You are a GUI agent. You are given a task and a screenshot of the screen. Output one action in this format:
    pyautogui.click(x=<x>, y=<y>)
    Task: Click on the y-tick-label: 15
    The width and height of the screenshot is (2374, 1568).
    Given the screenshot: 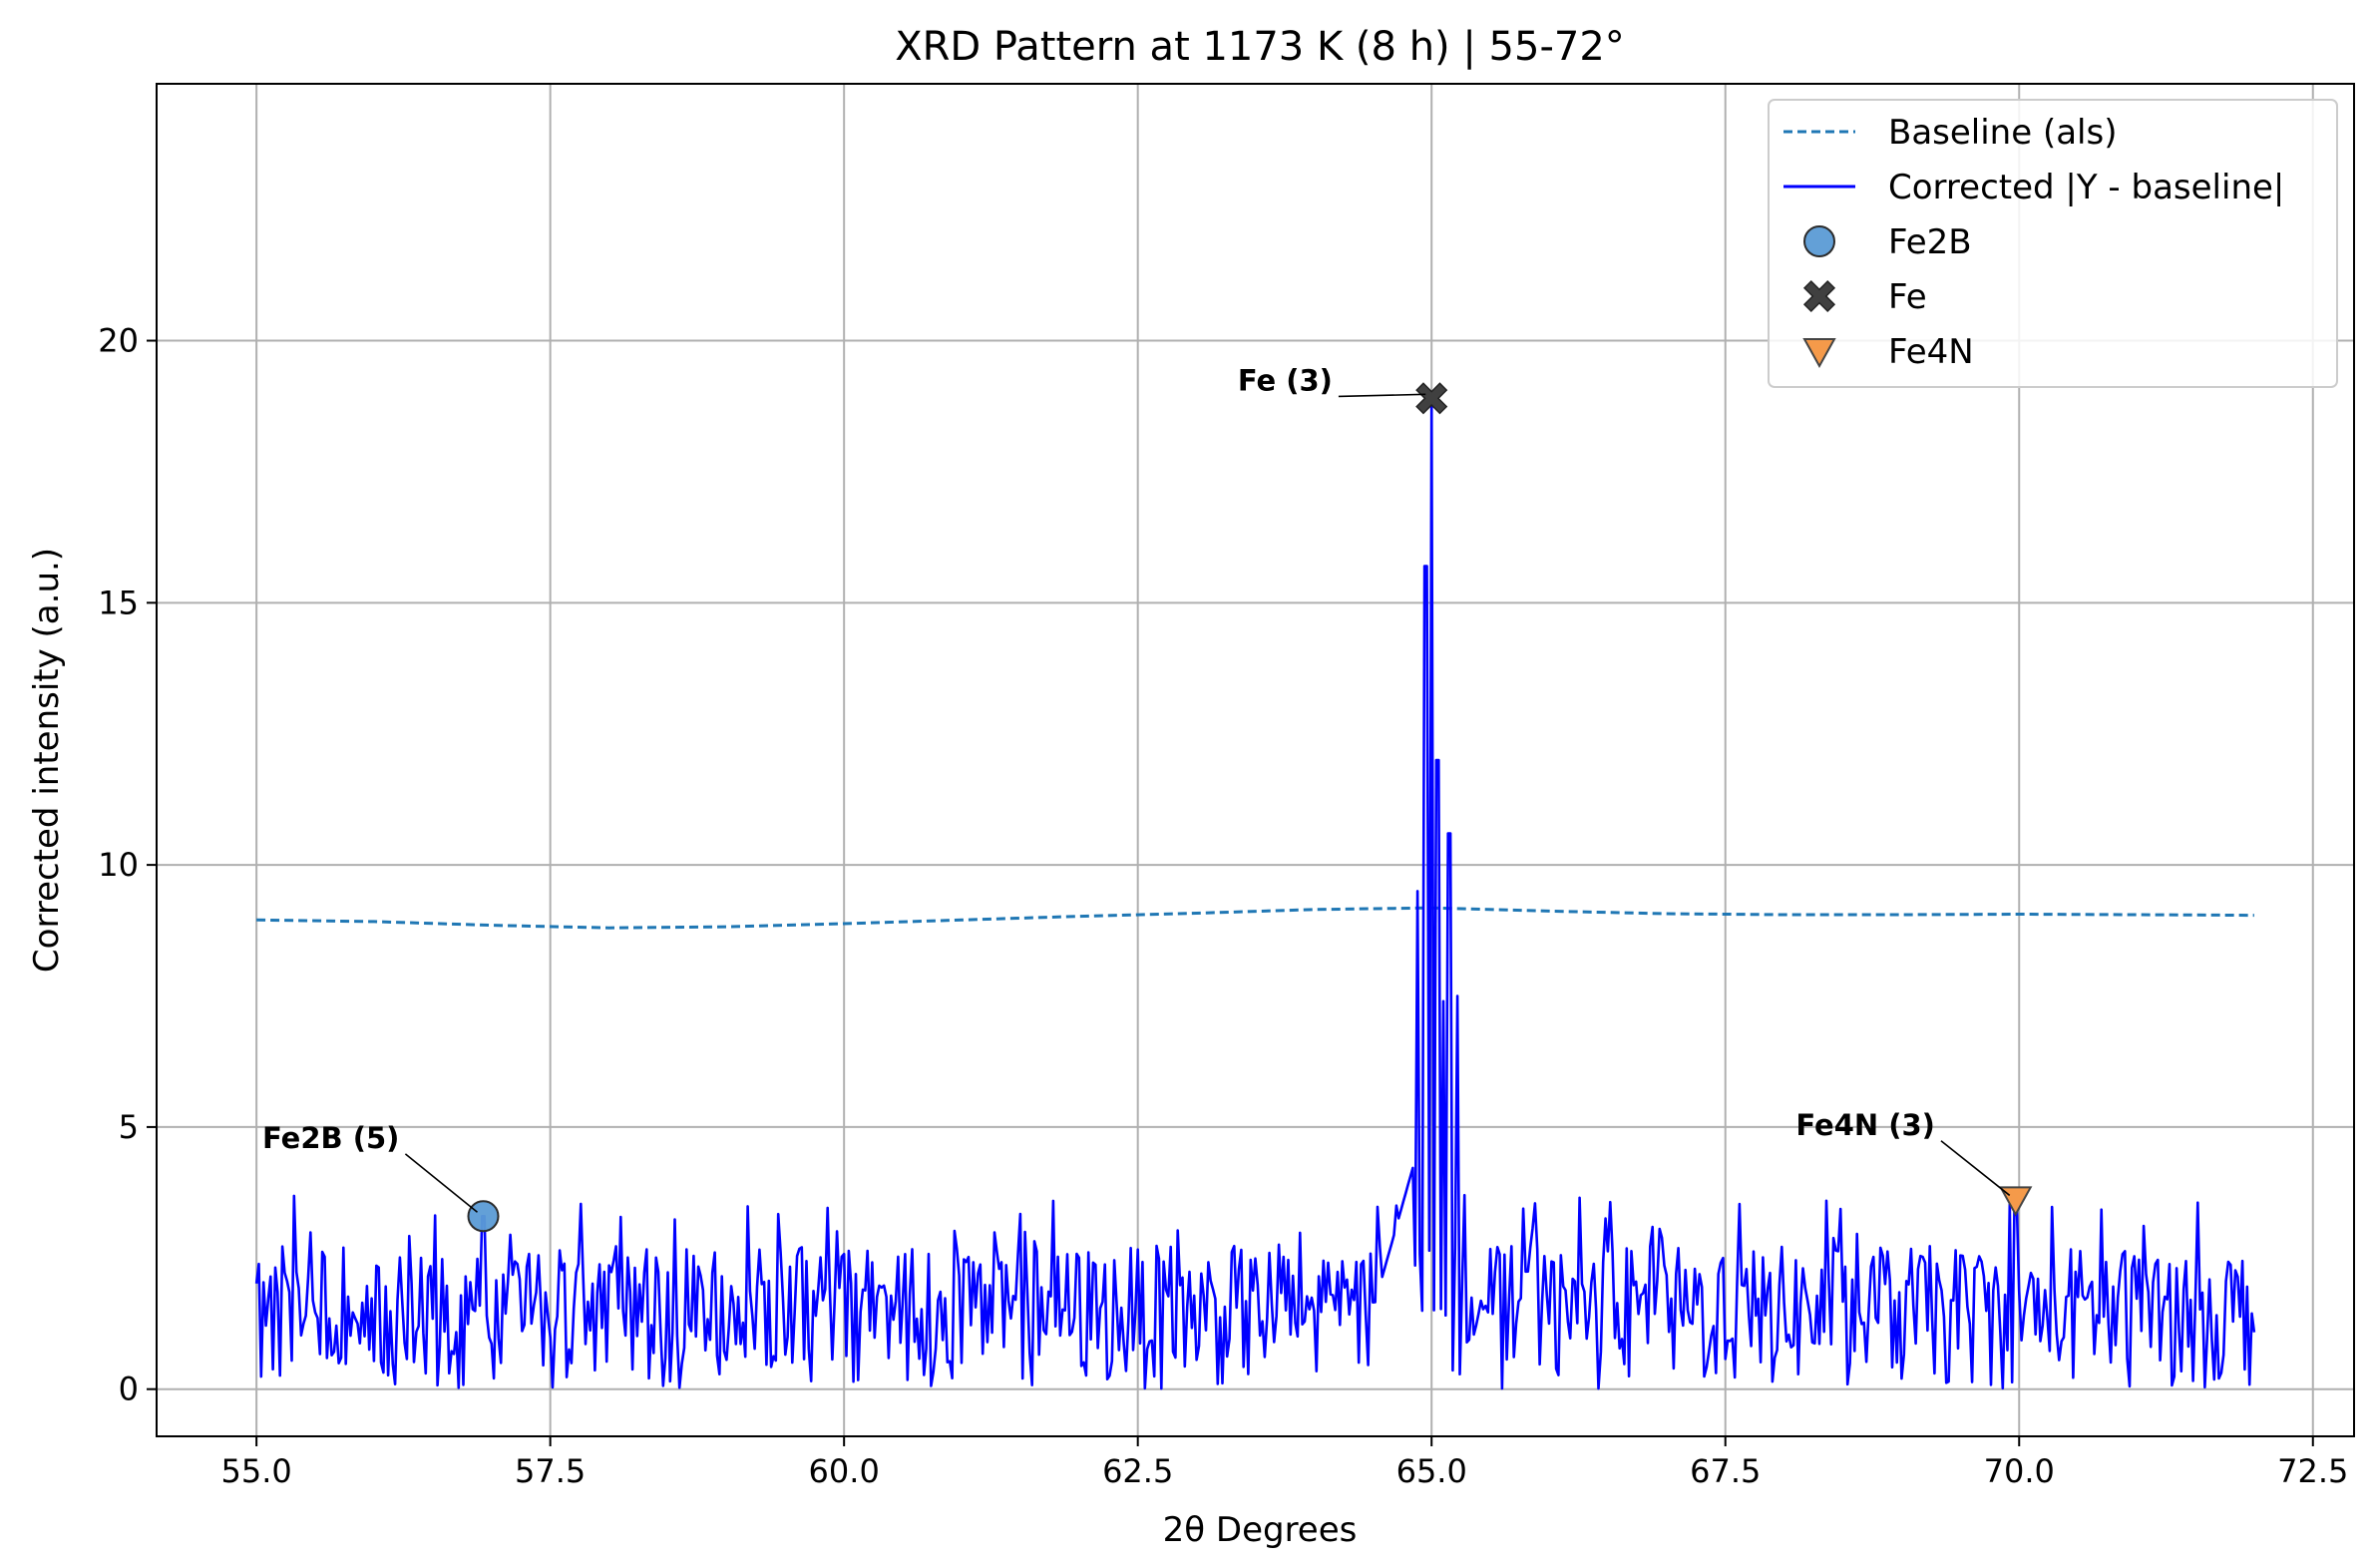 What is the action you would take?
    pyautogui.click(x=118, y=603)
    